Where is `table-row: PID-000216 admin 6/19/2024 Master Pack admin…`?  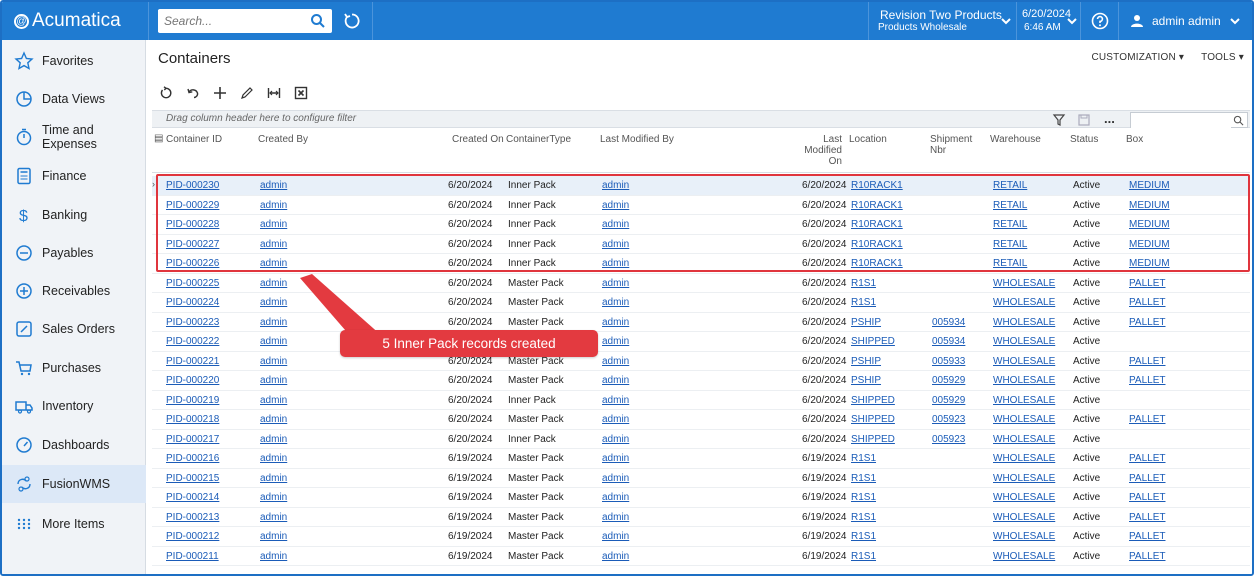
table-row: PID-000216 admin 6/19/2024 Master Pack admin… is located at coordinates (701, 459).